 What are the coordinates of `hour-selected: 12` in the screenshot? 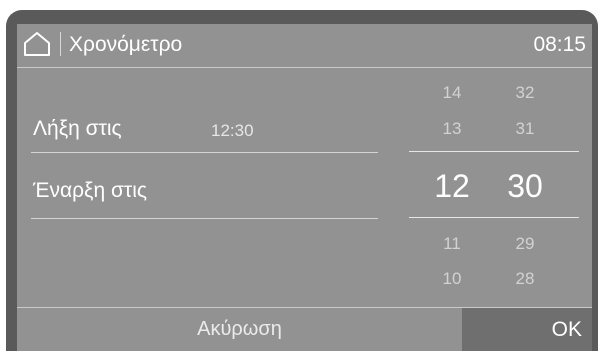 It's located at (452, 186).